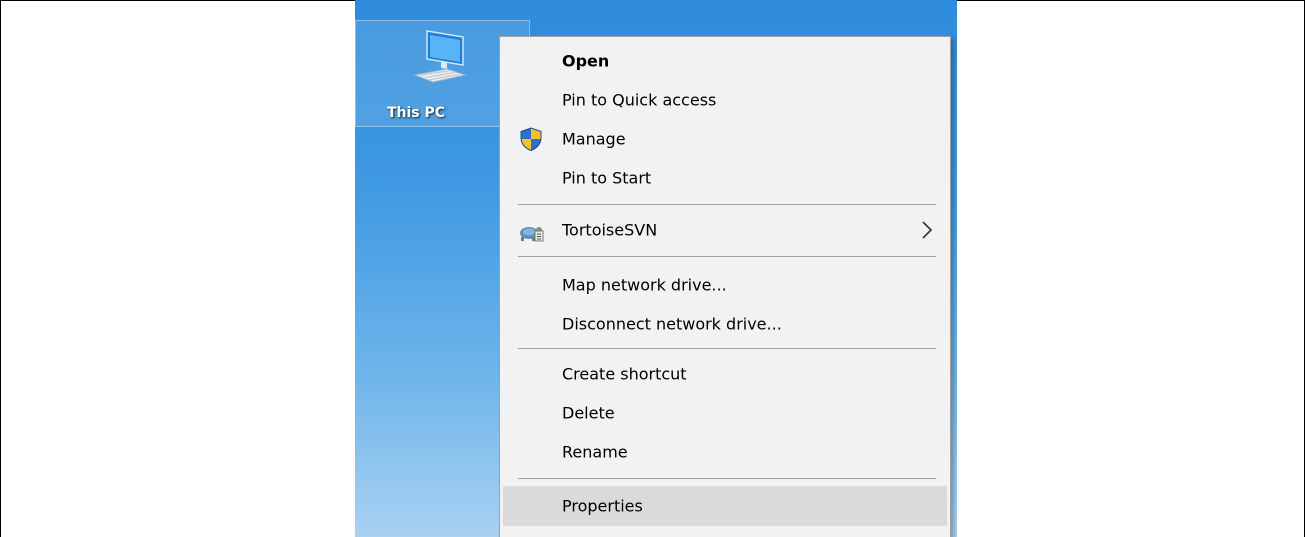 This screenshot has height=537, width=1305. I want to click on menu-item-open: Open, so click(725, 61).